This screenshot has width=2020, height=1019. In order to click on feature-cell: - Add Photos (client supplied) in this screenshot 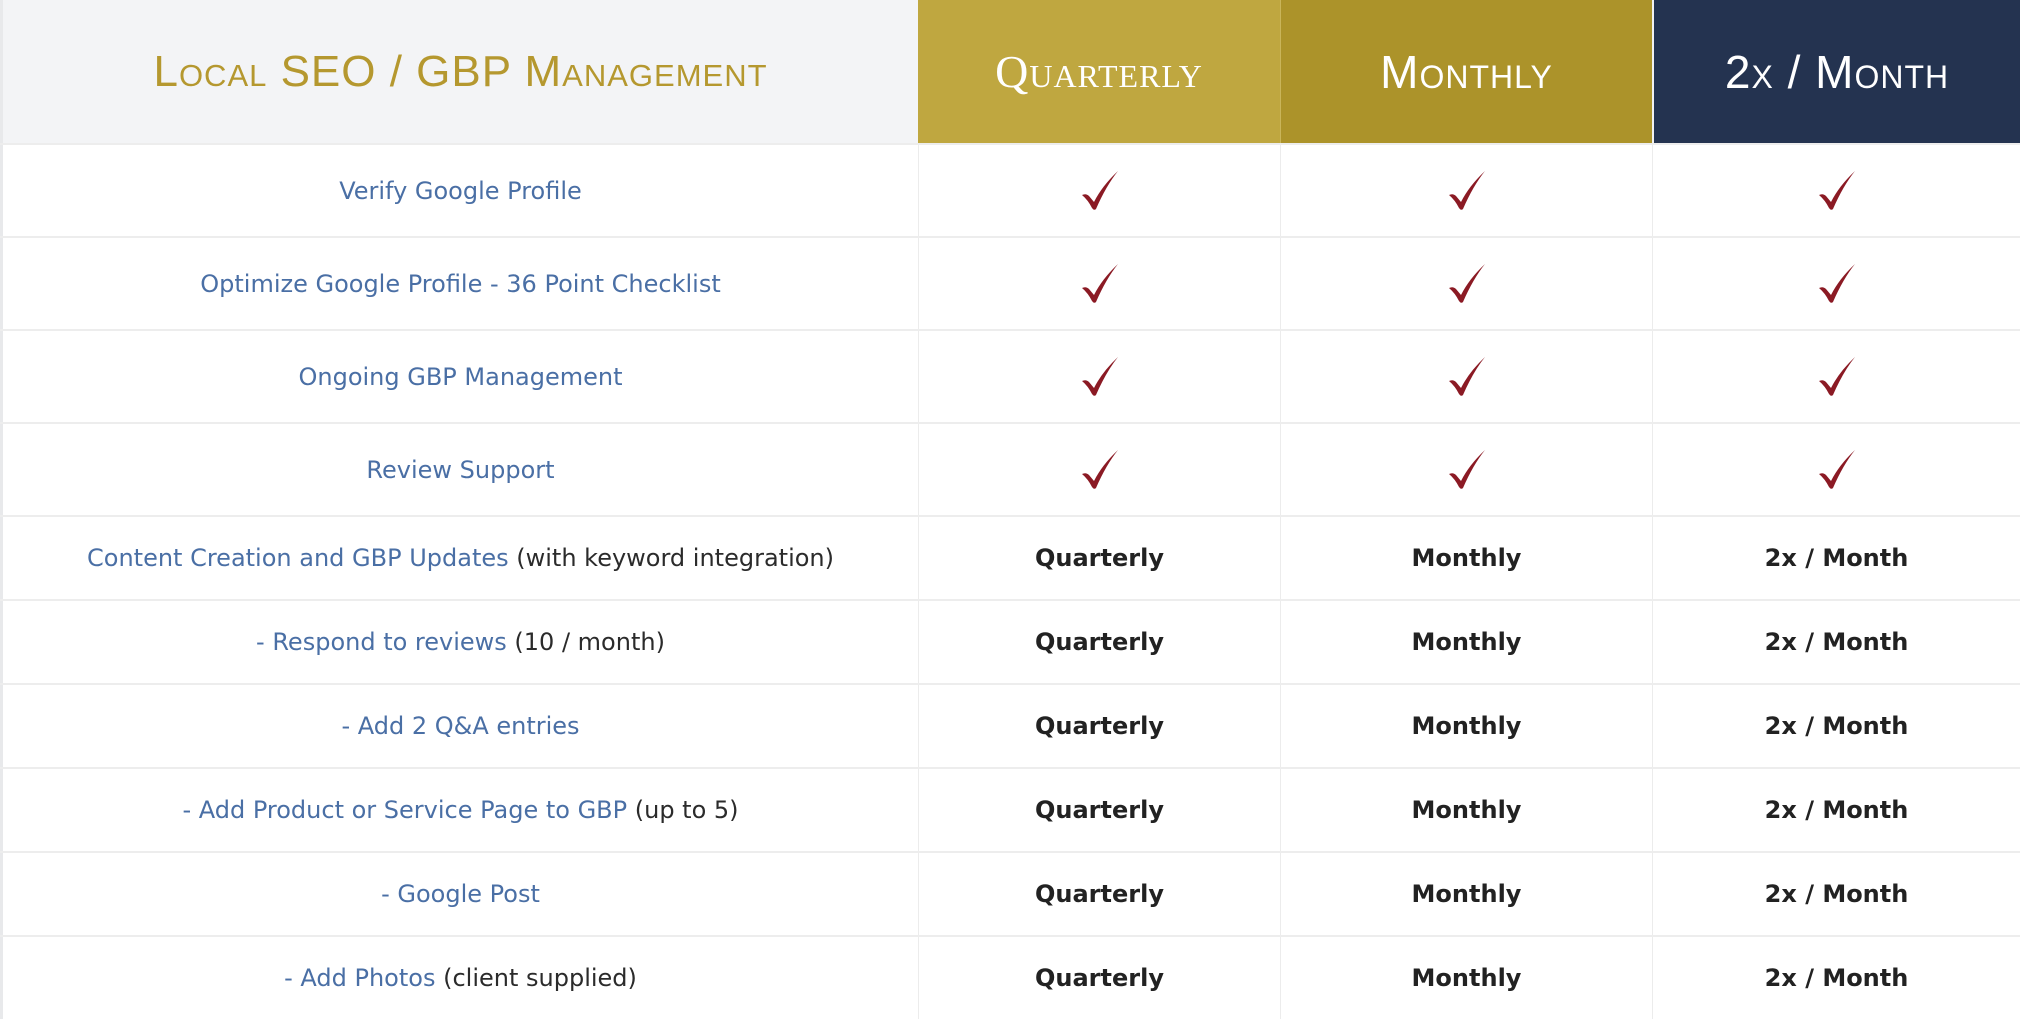, I will do `click(459, 978)`.